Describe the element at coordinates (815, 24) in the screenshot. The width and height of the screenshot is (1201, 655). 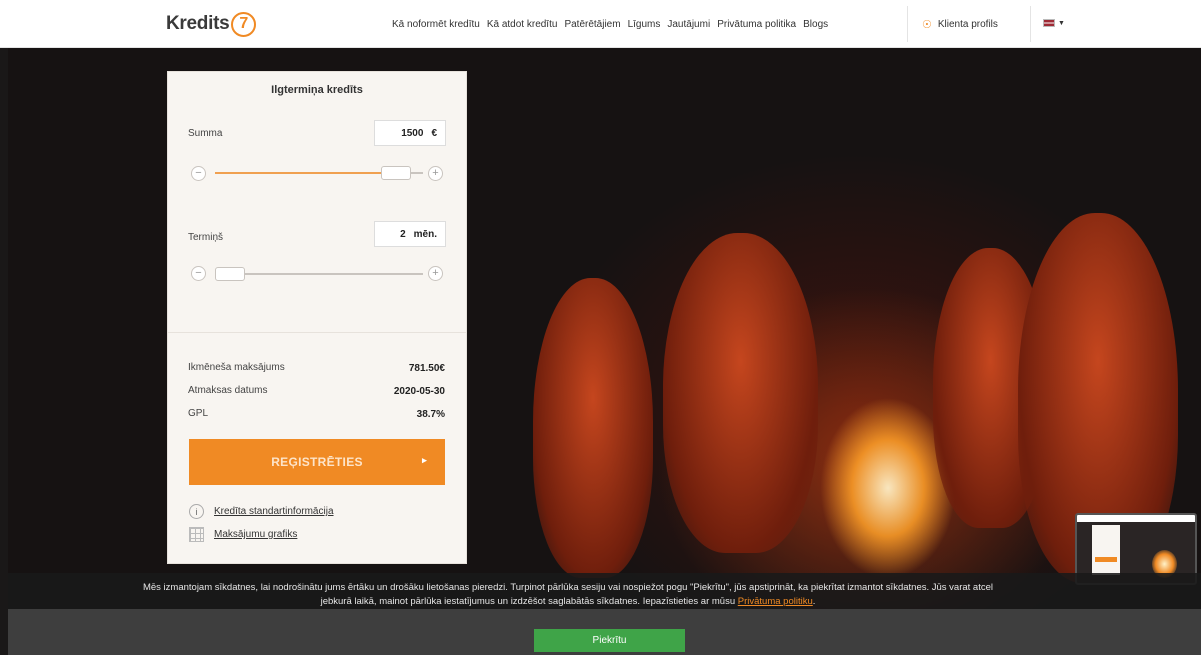
I see `nav-item-blog: Blogs` at that location.